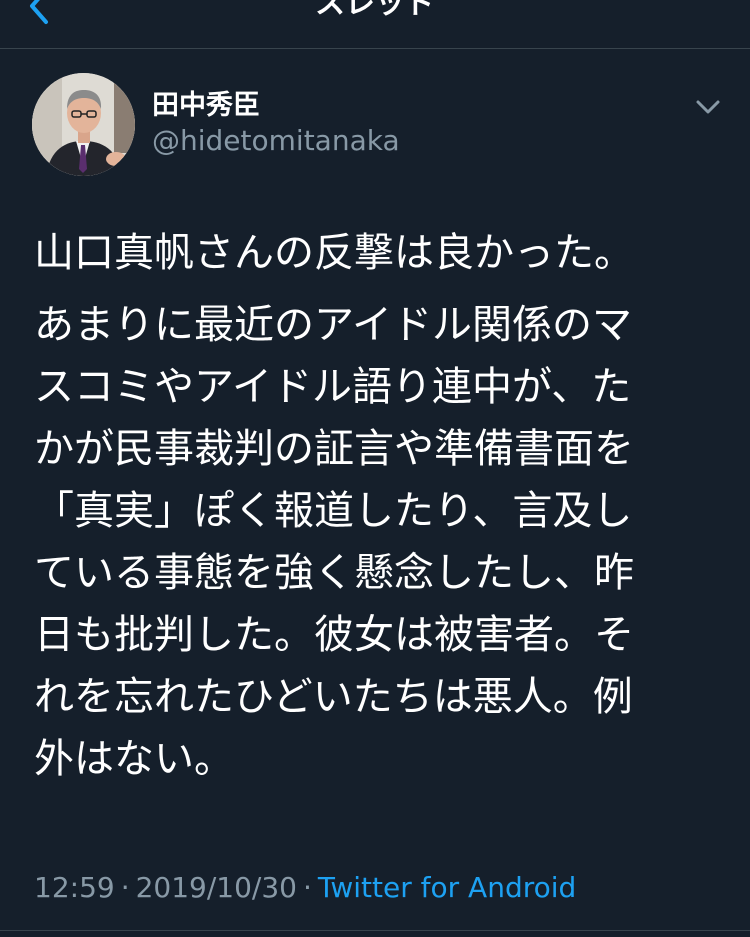  I want to click on divider, so click(375, 930).